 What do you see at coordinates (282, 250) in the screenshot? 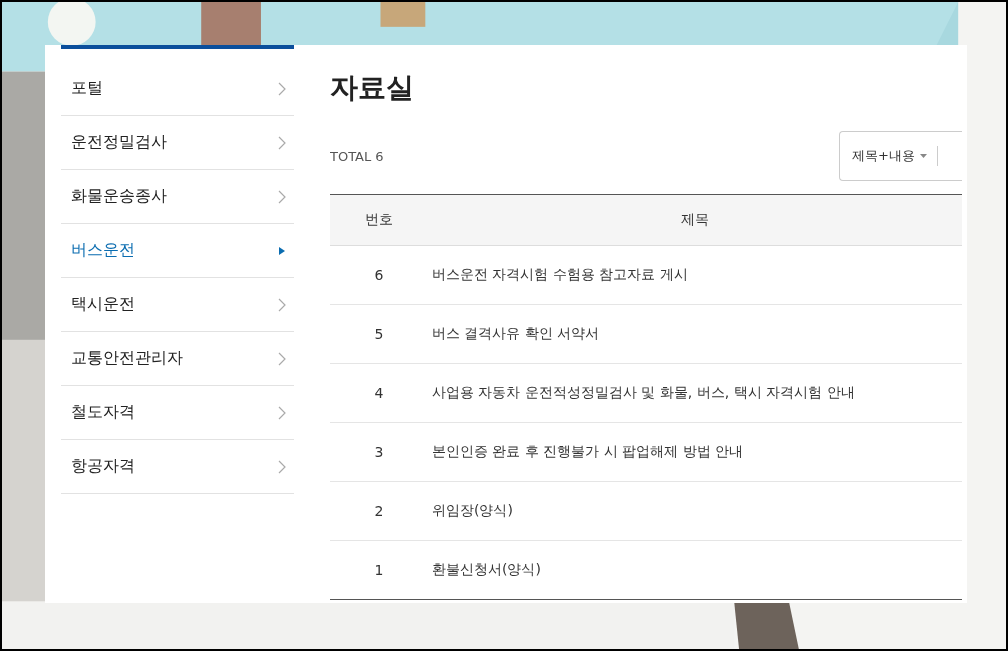
I see `triangle-icon` at bounding box center [282, 250].